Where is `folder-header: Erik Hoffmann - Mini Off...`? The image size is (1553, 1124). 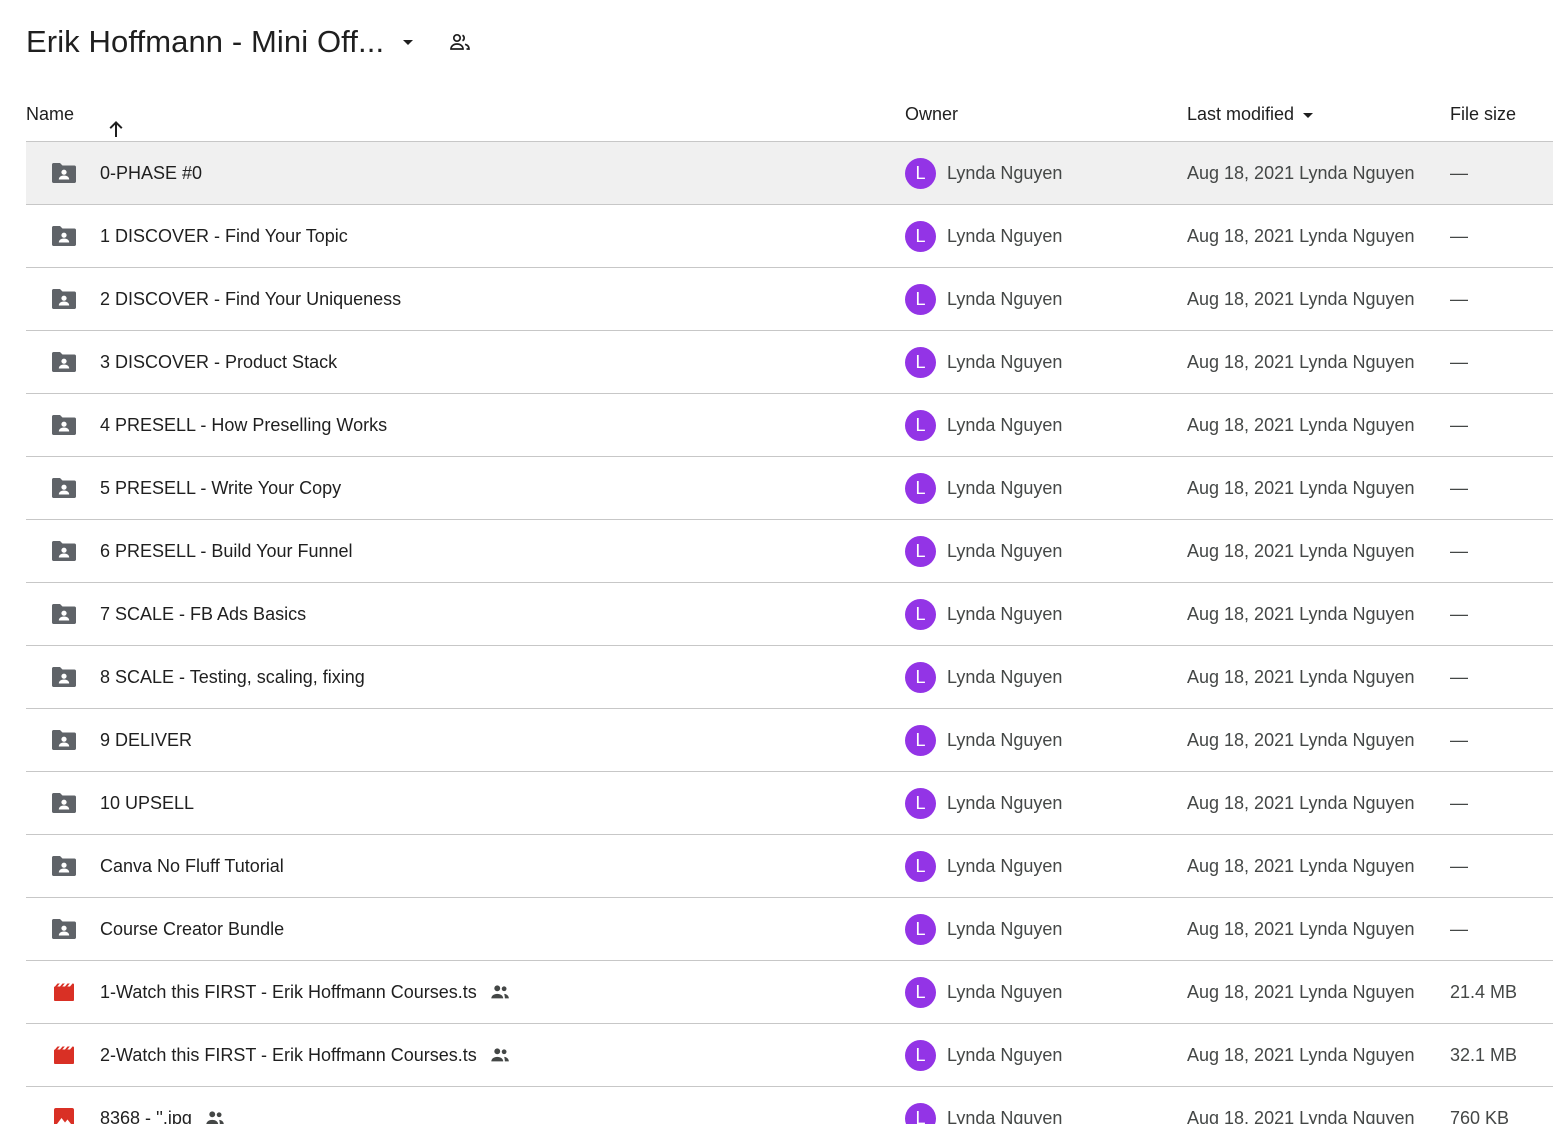 folder-header: Erik Hoffmann - Mini Off... is located at coordinates (251, 42).